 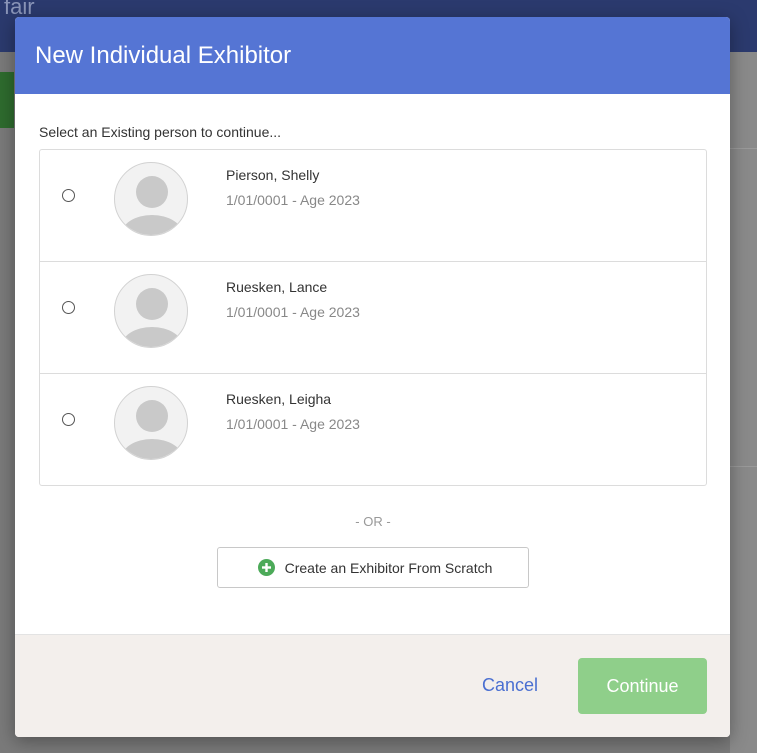 I want to click on cancel-link: Cancel, so click(x=510, y=685).